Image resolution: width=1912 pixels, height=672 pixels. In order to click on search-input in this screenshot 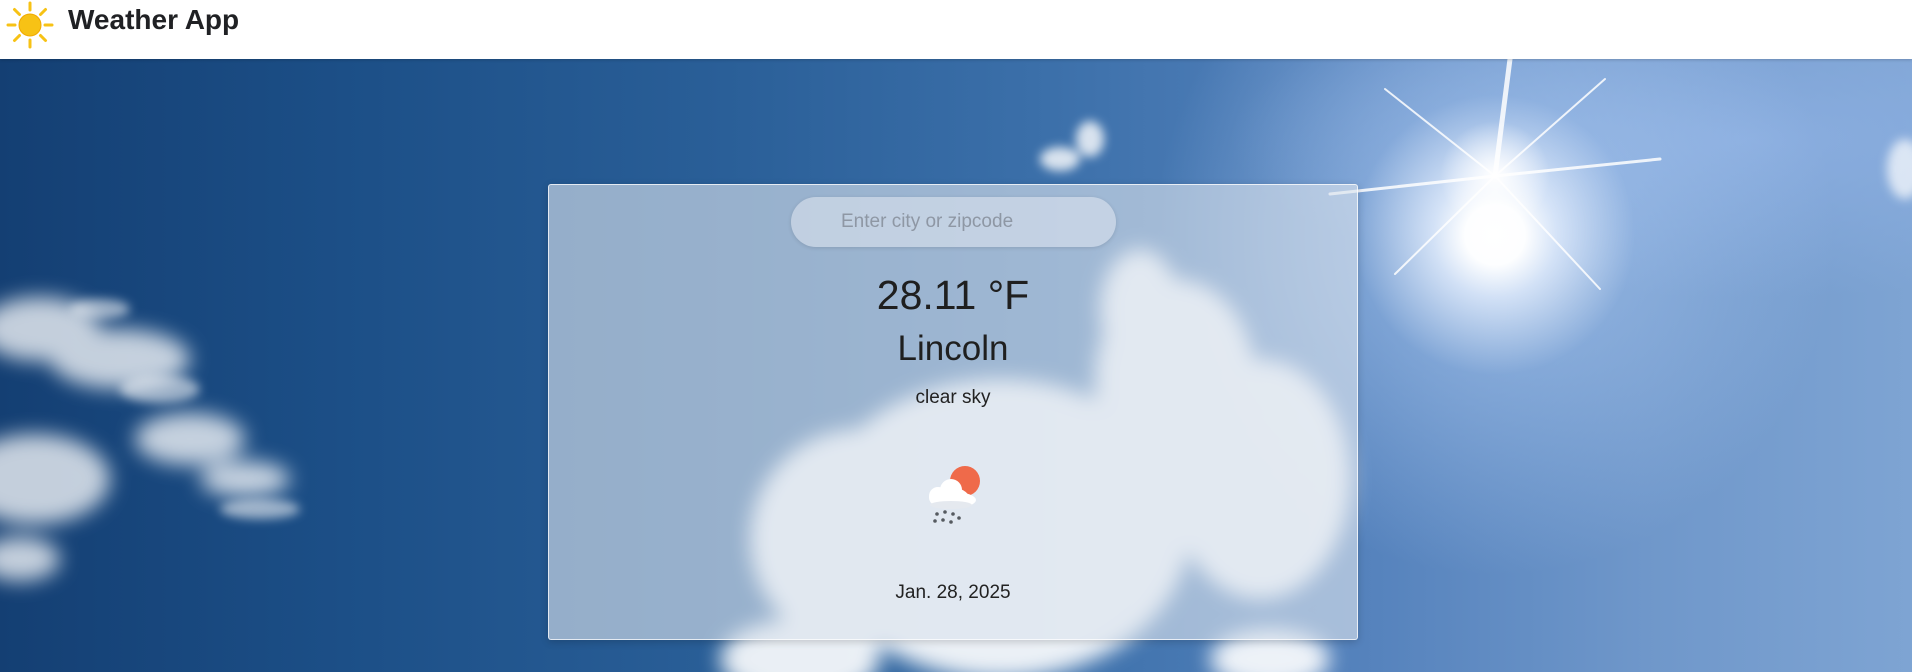, I will do `click(953, 222)`.